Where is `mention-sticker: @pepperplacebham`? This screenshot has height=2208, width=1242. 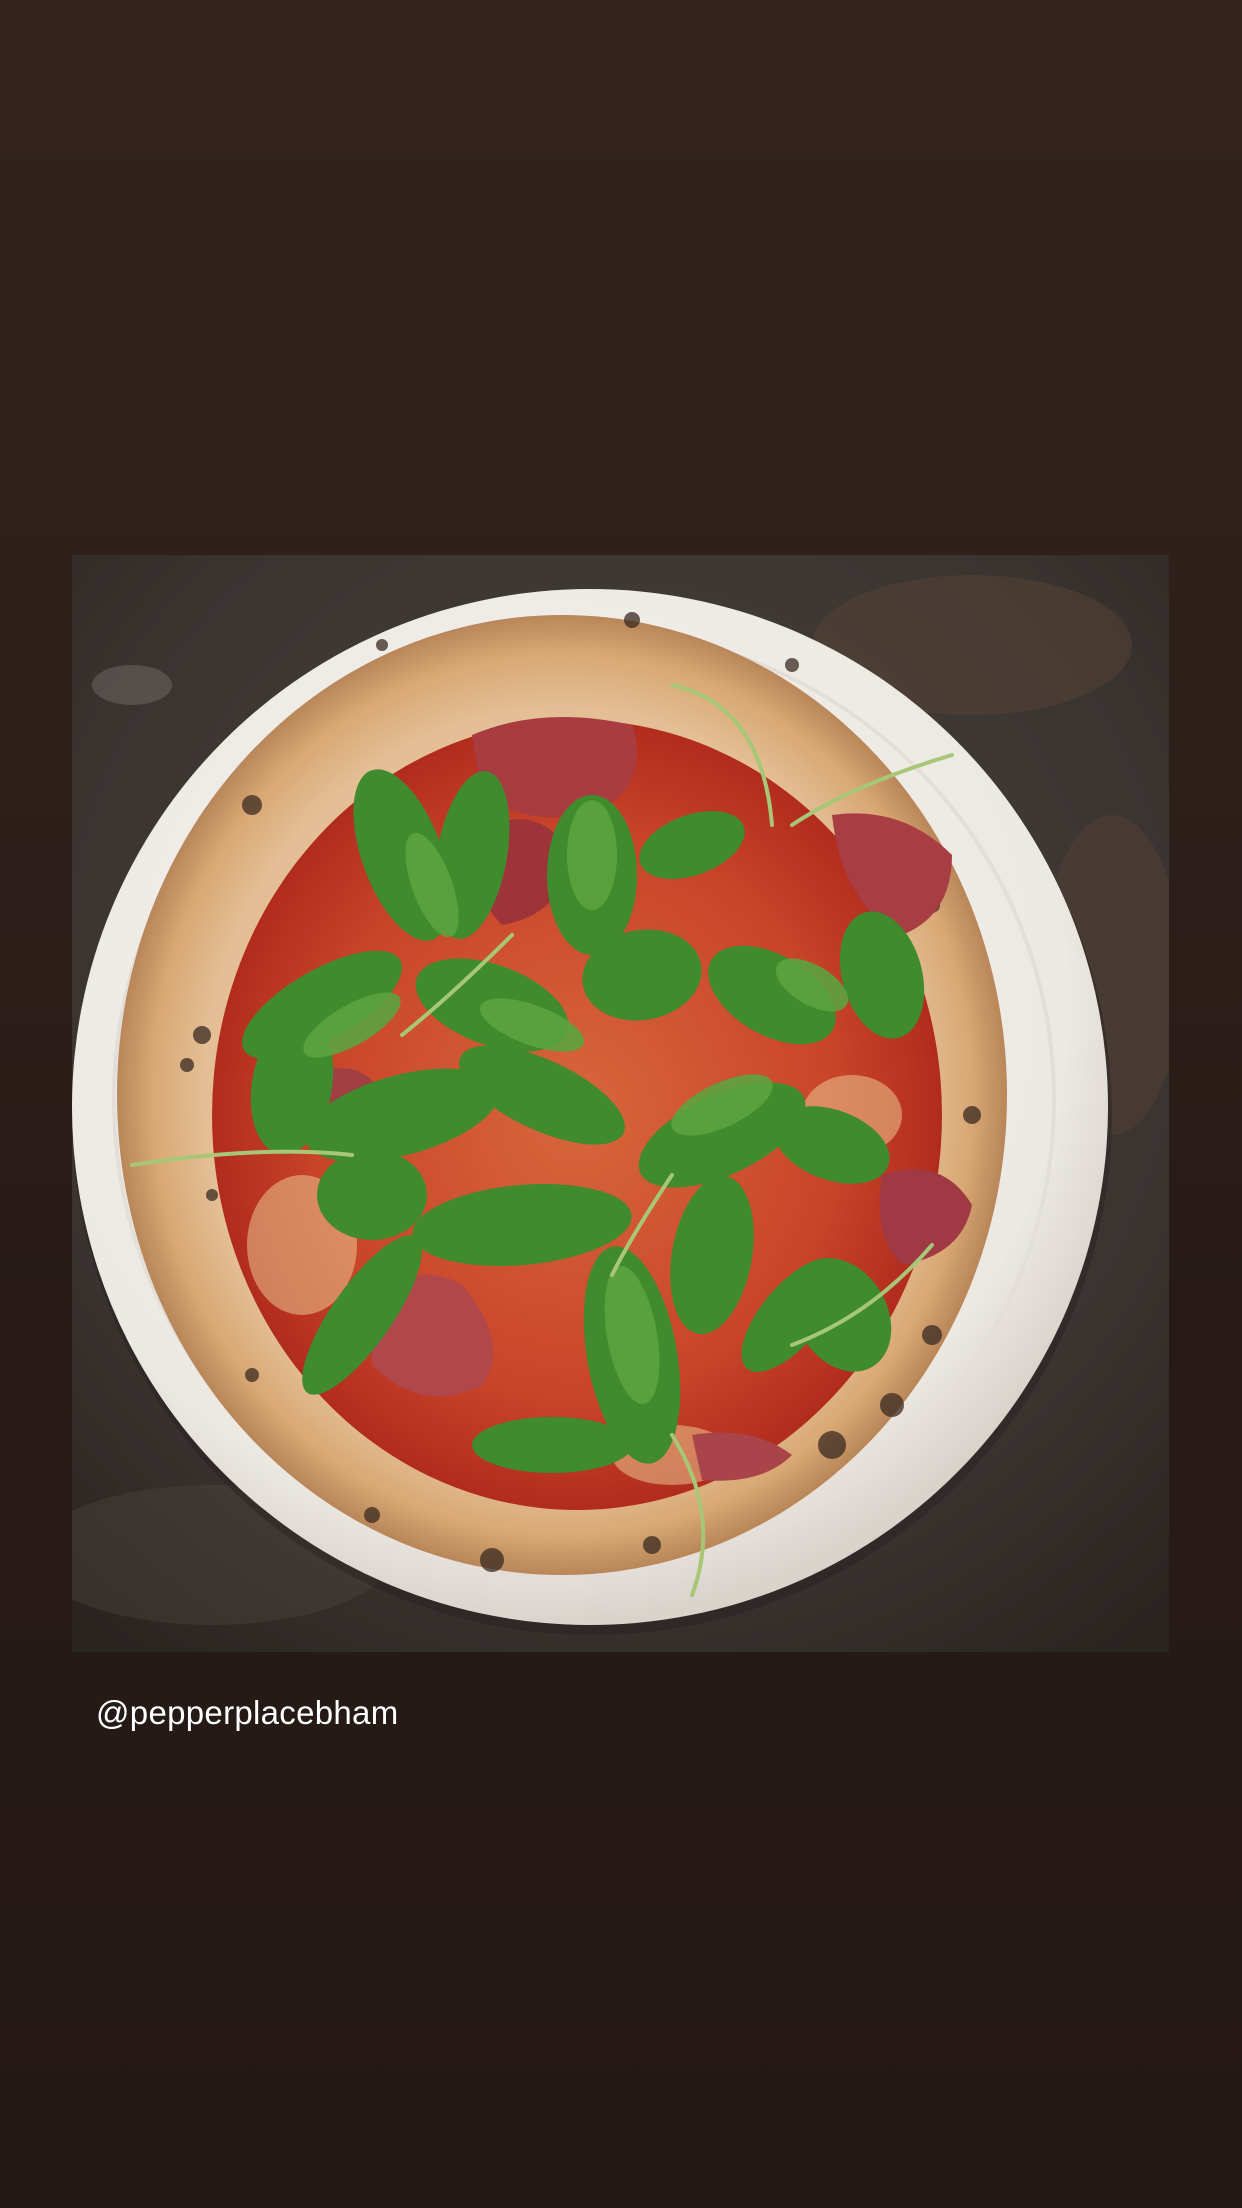
mention-sticker: @pepperplacebham is located at coordinates (247, 1713).